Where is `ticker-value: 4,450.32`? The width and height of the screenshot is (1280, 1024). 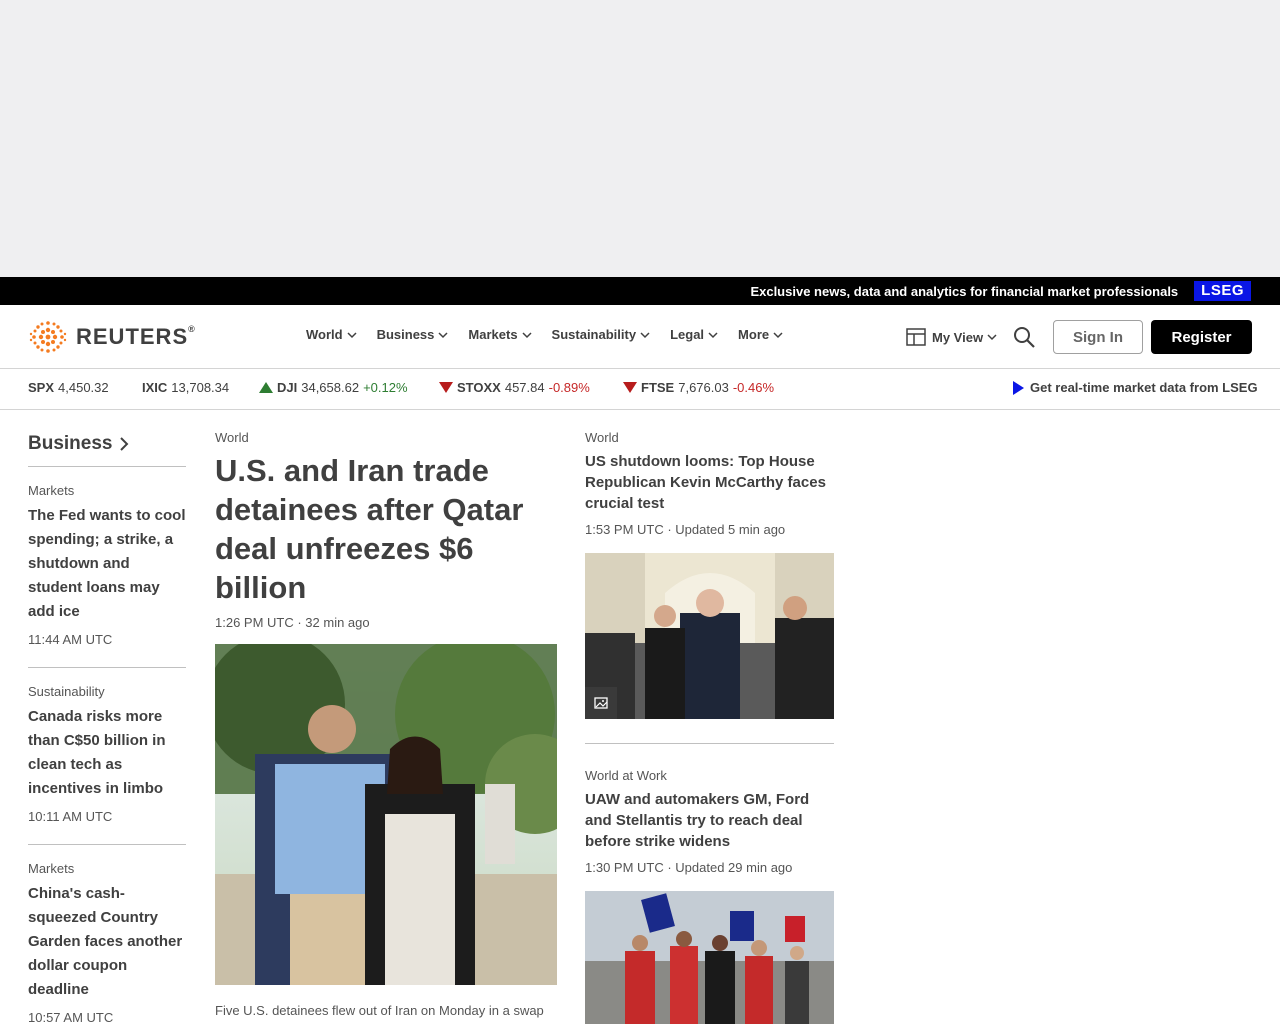
ticker-value: 4,450.32 is located at coordinates (83, 387).